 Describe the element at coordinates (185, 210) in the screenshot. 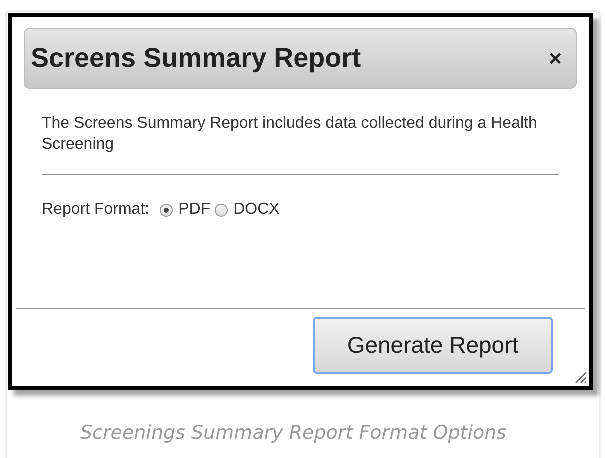

I see `format-radio: PDF` at that location.